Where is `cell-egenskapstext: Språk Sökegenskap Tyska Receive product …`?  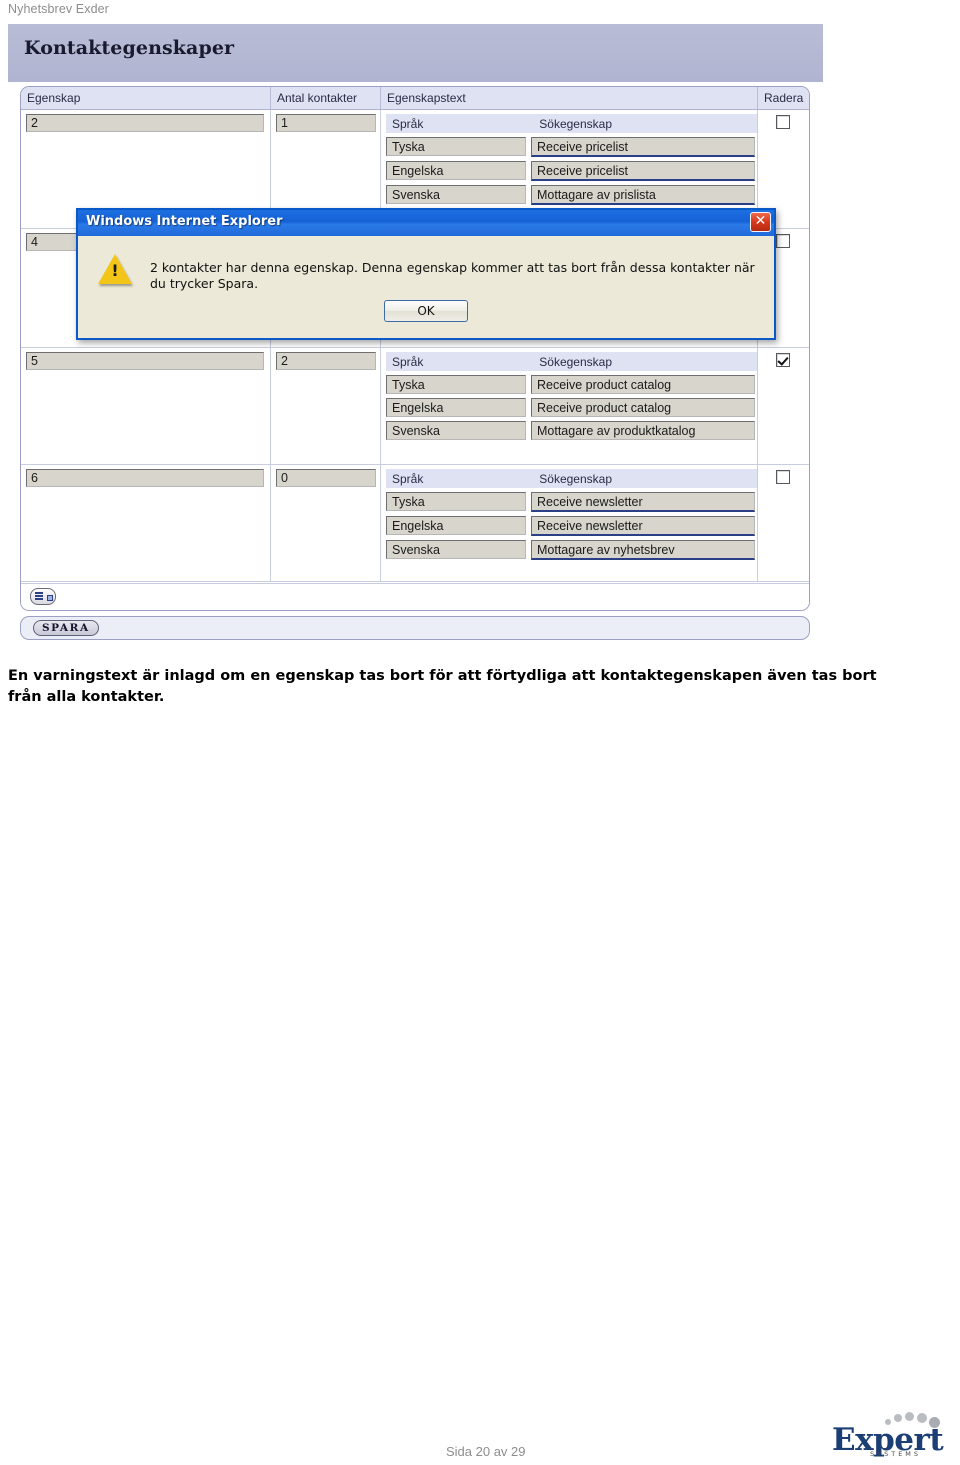 cell-egenskapstext: Språk Sökegenskap Tyska Receive product … is located at coordinates (569, 406).